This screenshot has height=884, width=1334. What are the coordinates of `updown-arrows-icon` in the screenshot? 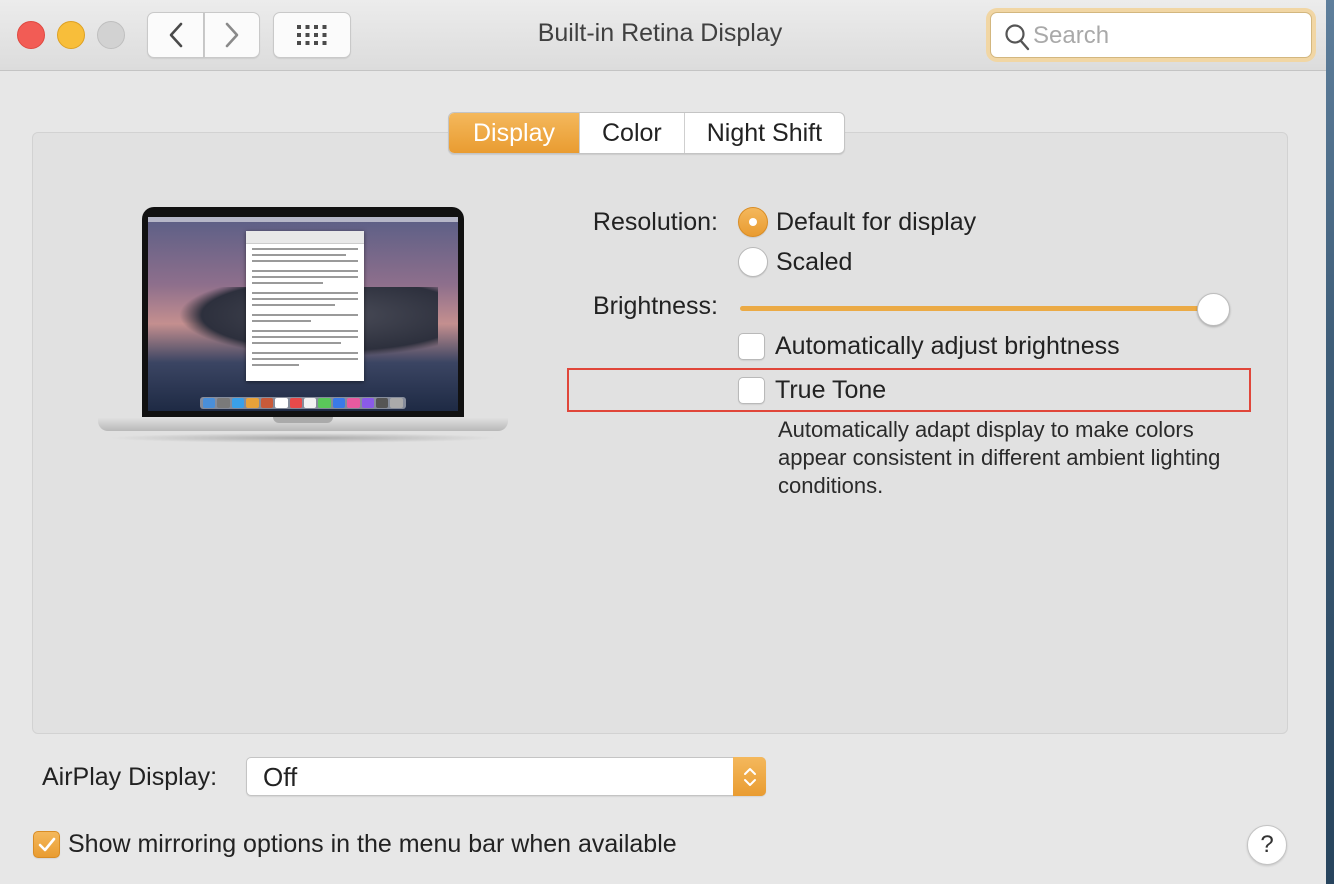 It's located at (749, 776).